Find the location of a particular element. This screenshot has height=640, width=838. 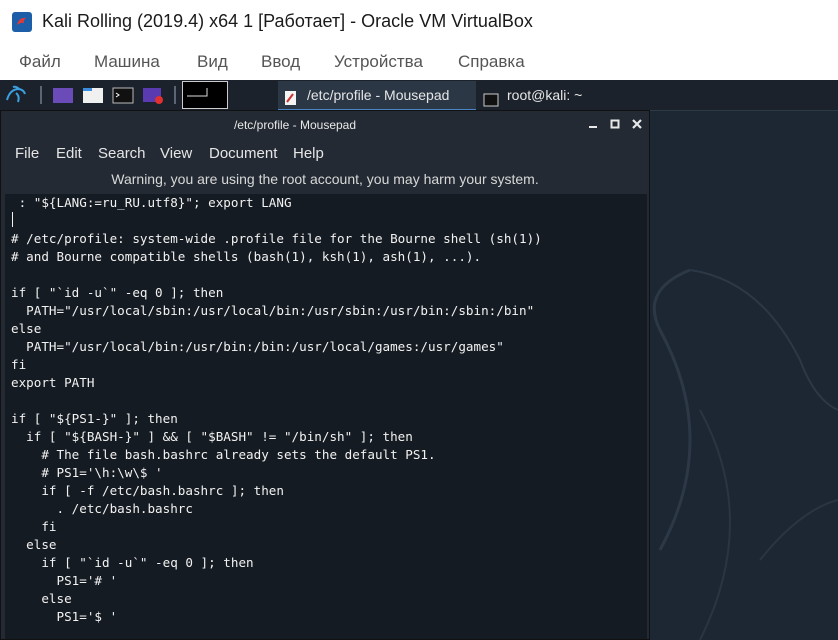

menu-machine: Машина is located at coordinates (127, 62).